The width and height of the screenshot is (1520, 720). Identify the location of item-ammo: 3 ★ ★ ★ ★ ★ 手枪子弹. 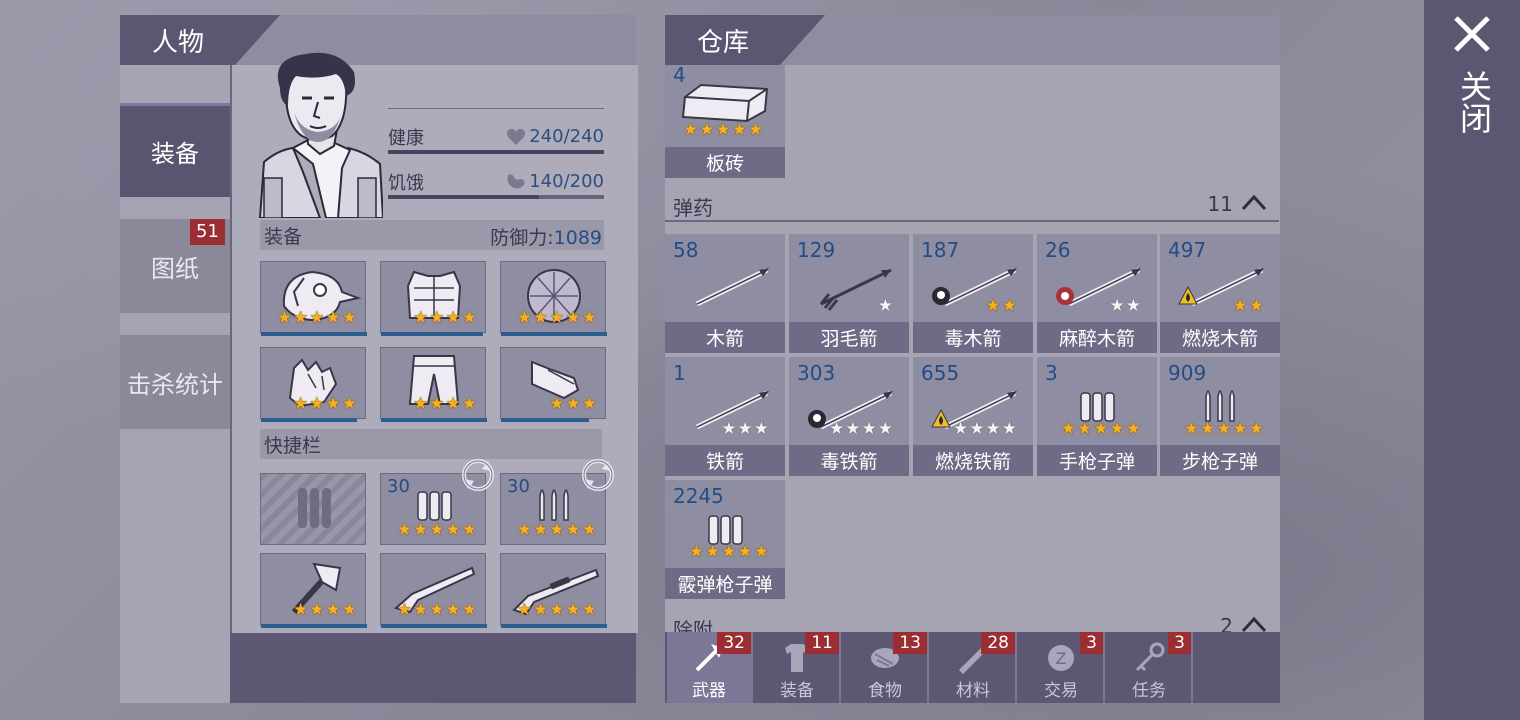
(1097, 416).